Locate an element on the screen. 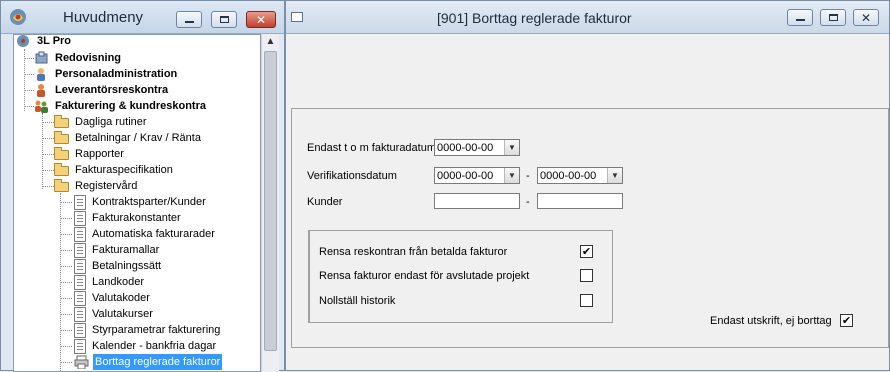 The height and width of the screenshot is (372, 890). tree-item-label: Borttag reglerade fakturor is located at coordinates (158, 362).